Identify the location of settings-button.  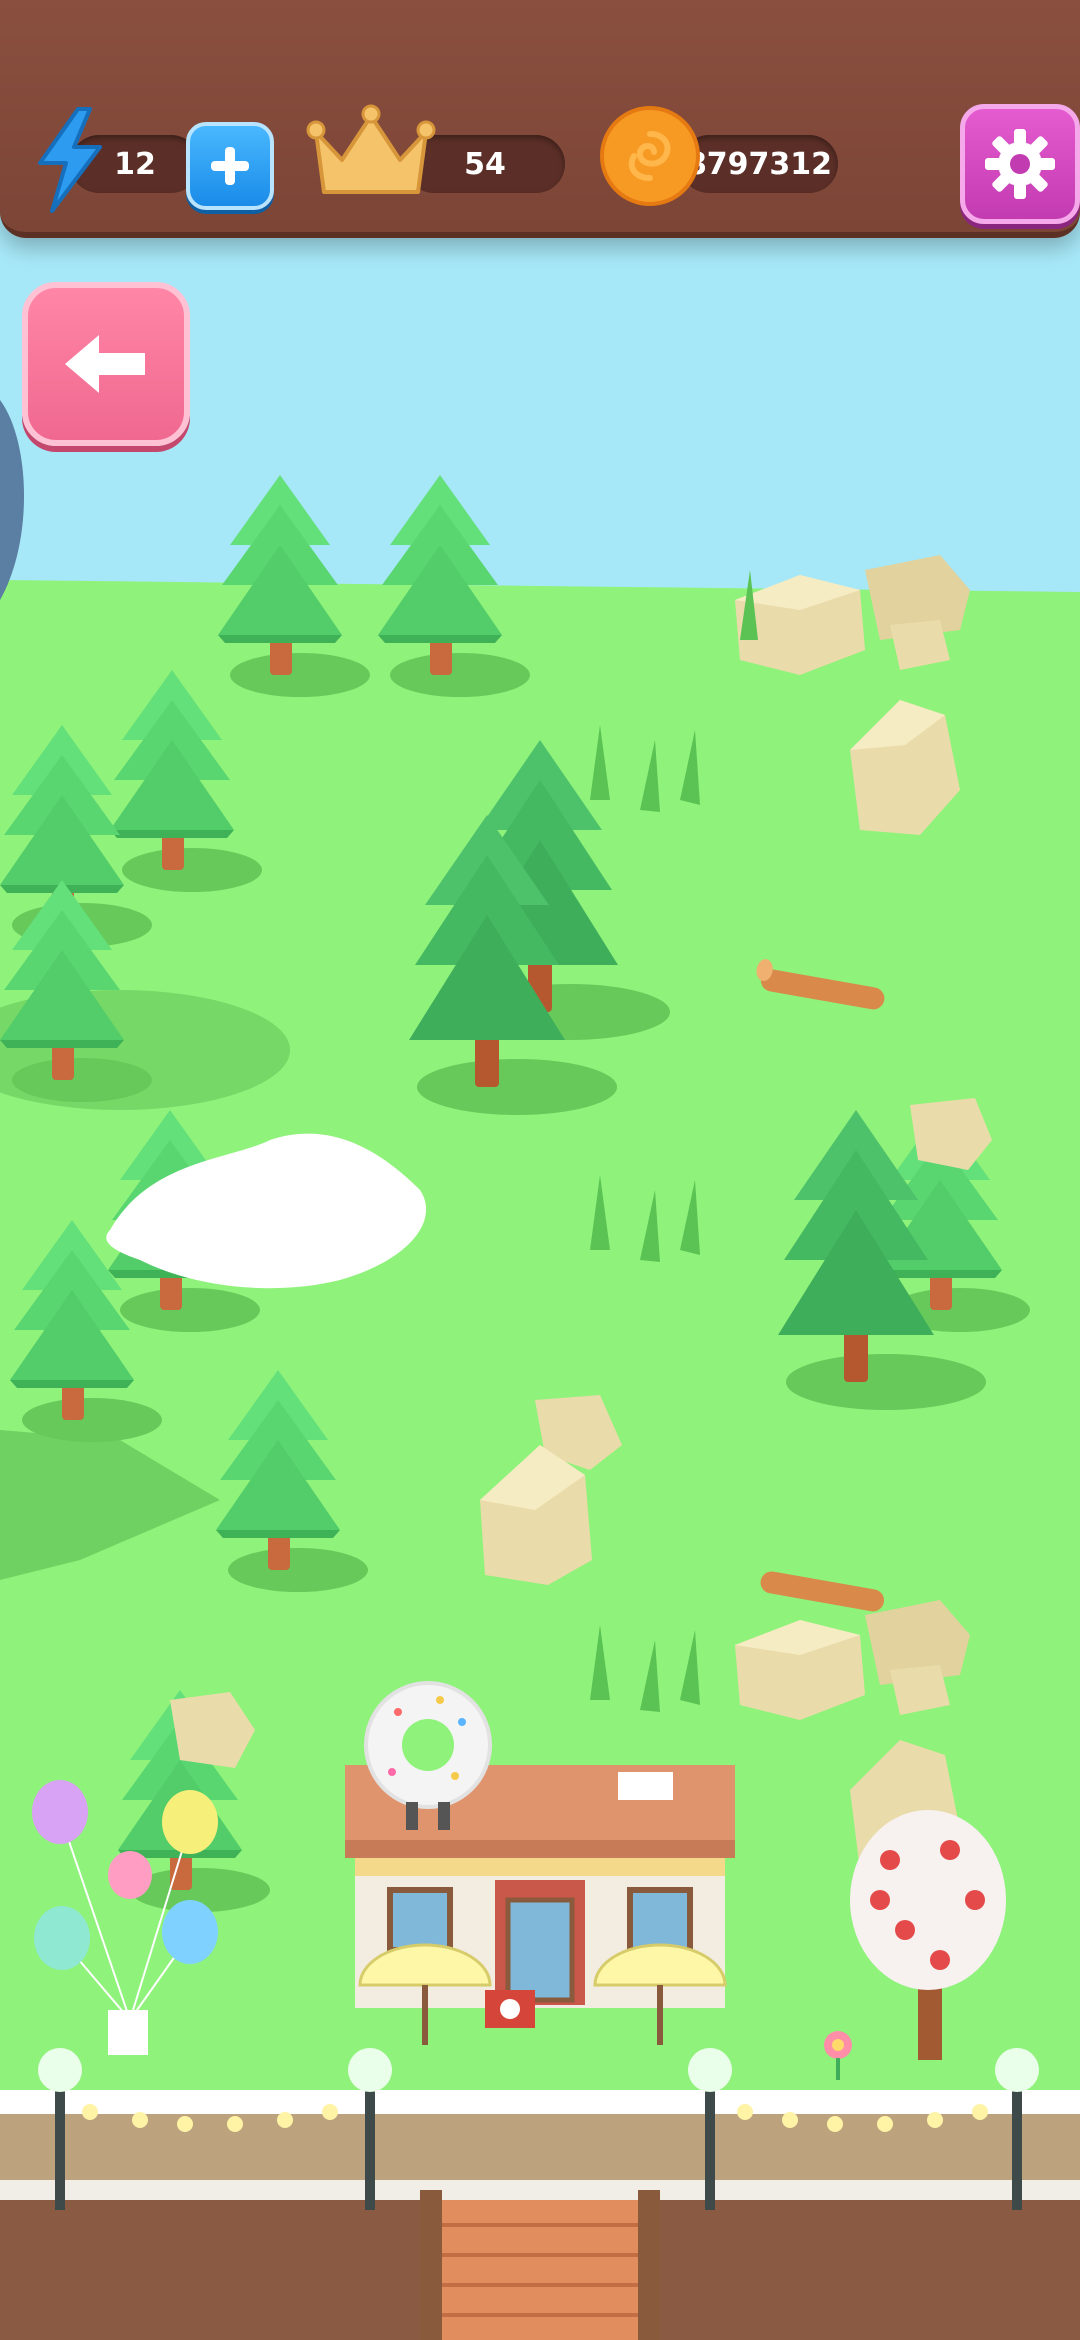
(1020, 164).